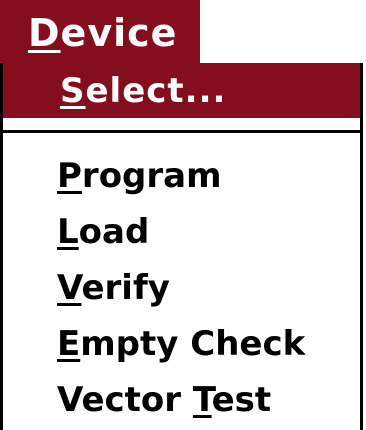 This screenshot has height=430, width=366. Describe the element at coordinates (181, 232) in the screenshot. I see `menu-item-load: Load` at that location.